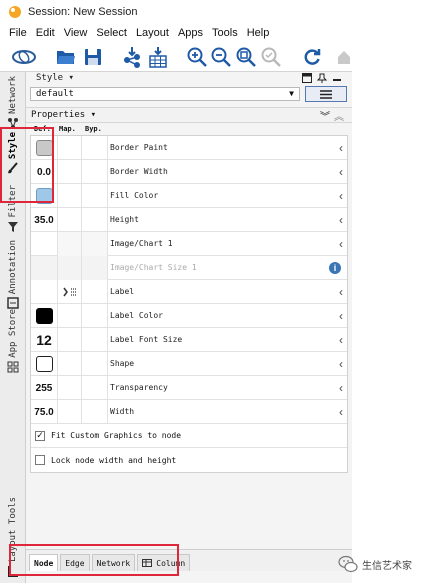 The height and width of the screenshot is (583, 425). Describe the element at coordinates (189, 340) in the screenshot. I see `property-row-label-font-size: 12 Label Font Size ‹` at that location.